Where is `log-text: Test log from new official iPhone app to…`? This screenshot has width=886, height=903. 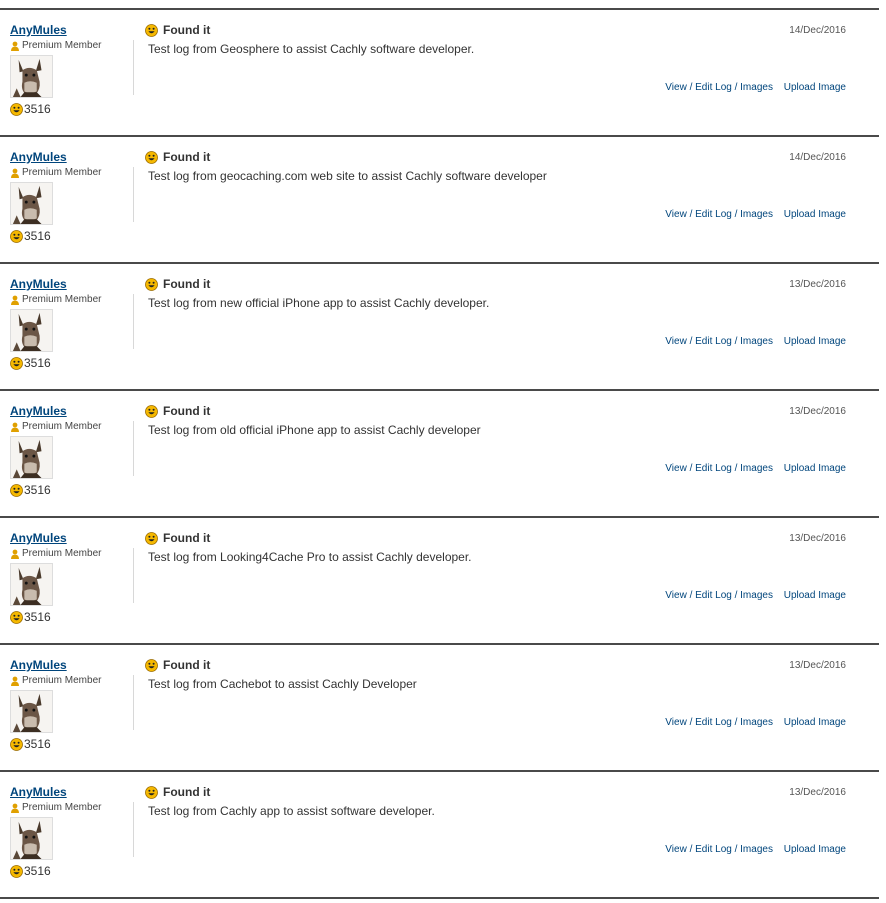 log-text: Test log from new official iPhone app to… is located at coordinates (319, 303).